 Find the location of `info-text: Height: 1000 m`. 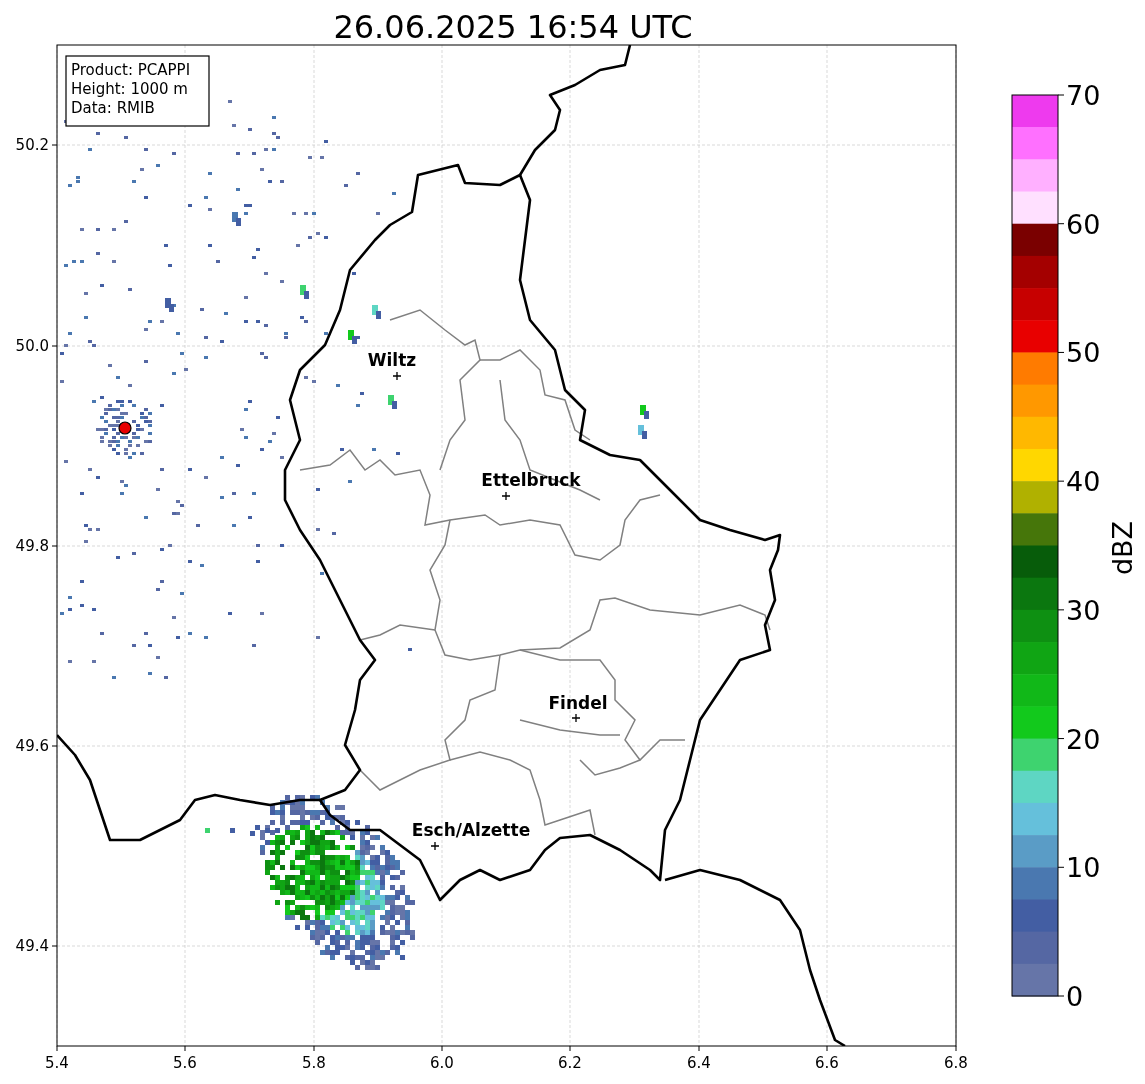

info-text: Height: 1000 m is located at coordinates (129, 89).